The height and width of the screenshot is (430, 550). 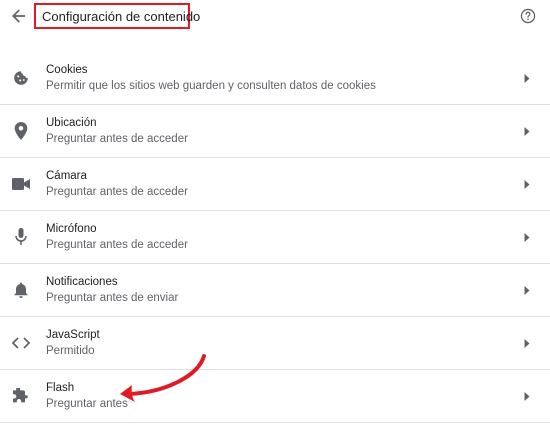 I want to click on settings-row-camera: Cámara Preguntar antes de acceder, so click(x=275, y=184).